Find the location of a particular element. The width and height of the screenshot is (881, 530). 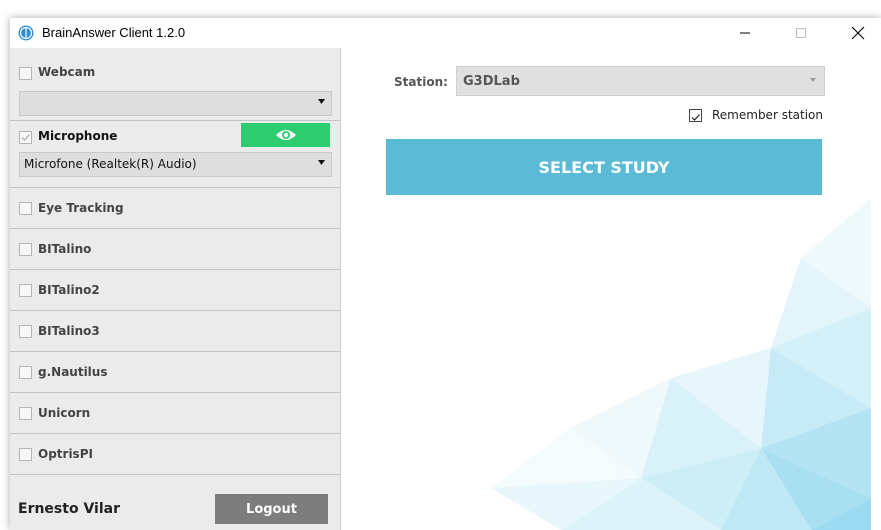

bitalino-checkbox is located at coordinates (25, 249).